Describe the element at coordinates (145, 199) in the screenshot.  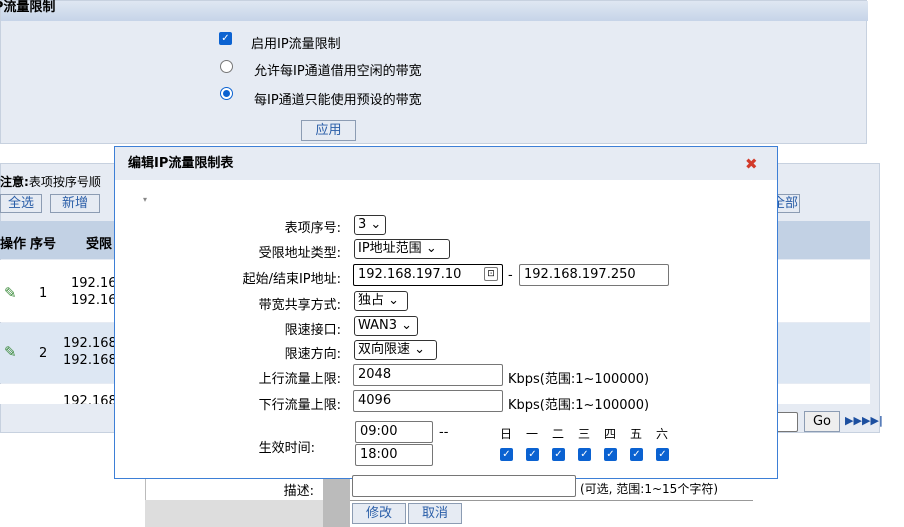
I see `dialog-mark: ▾` at that location.